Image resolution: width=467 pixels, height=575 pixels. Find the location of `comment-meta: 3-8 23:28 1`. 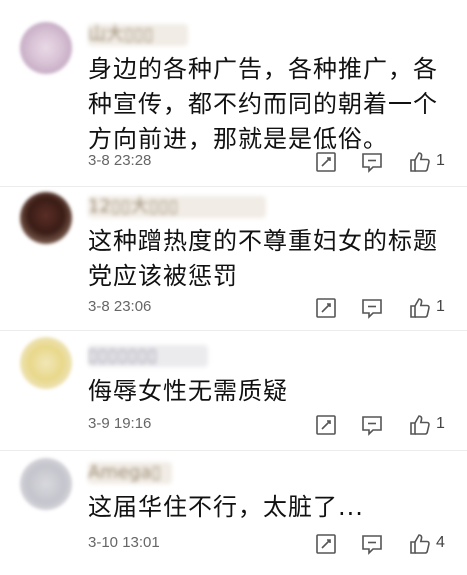

comment-meta: 3-8 23:28 1 is located at coordinates (273, 163).